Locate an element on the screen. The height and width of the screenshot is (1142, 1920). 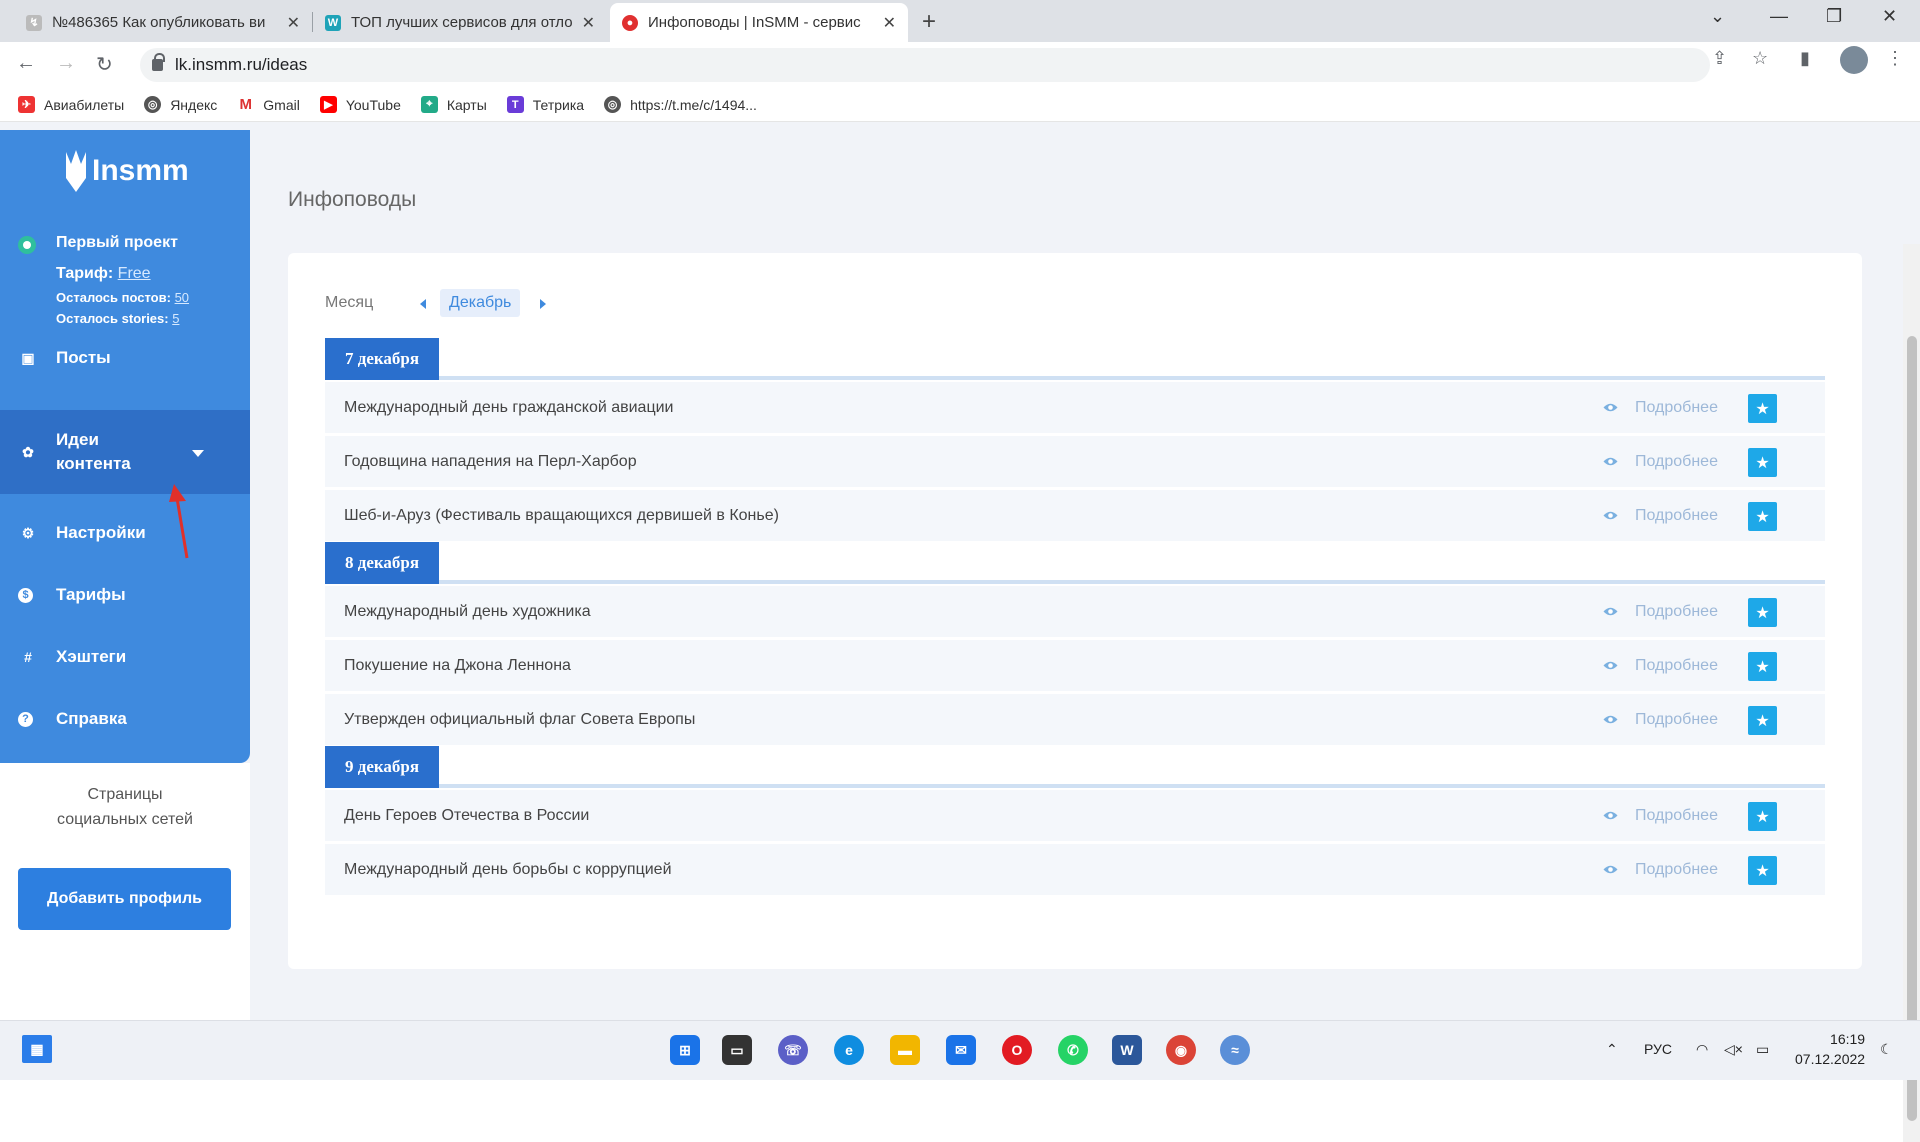
widgets-icon: ▦ is located at coordinates (37, 1049).